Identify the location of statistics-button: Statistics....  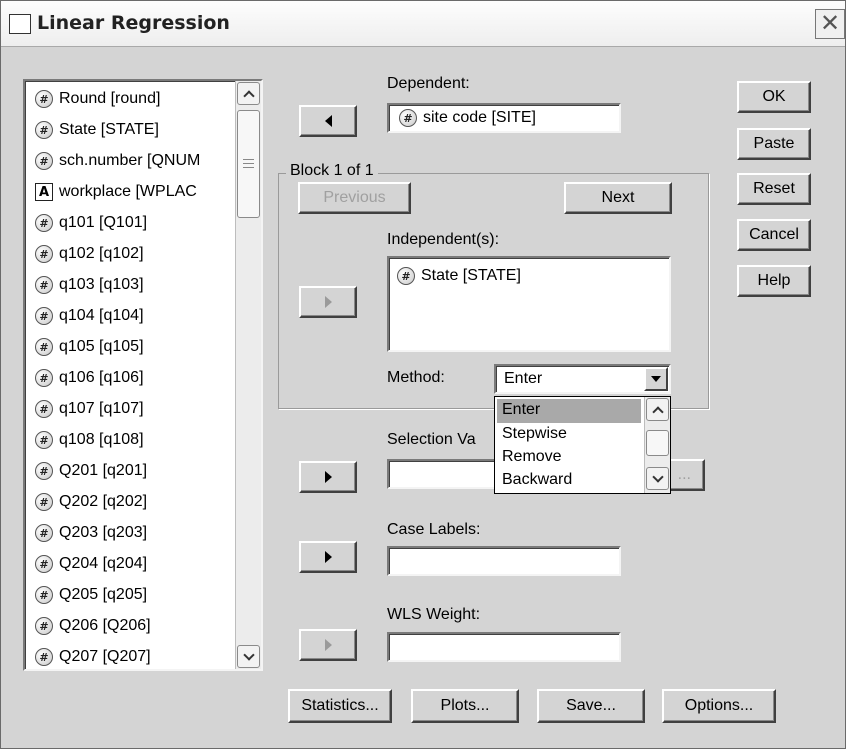
(340, 706).